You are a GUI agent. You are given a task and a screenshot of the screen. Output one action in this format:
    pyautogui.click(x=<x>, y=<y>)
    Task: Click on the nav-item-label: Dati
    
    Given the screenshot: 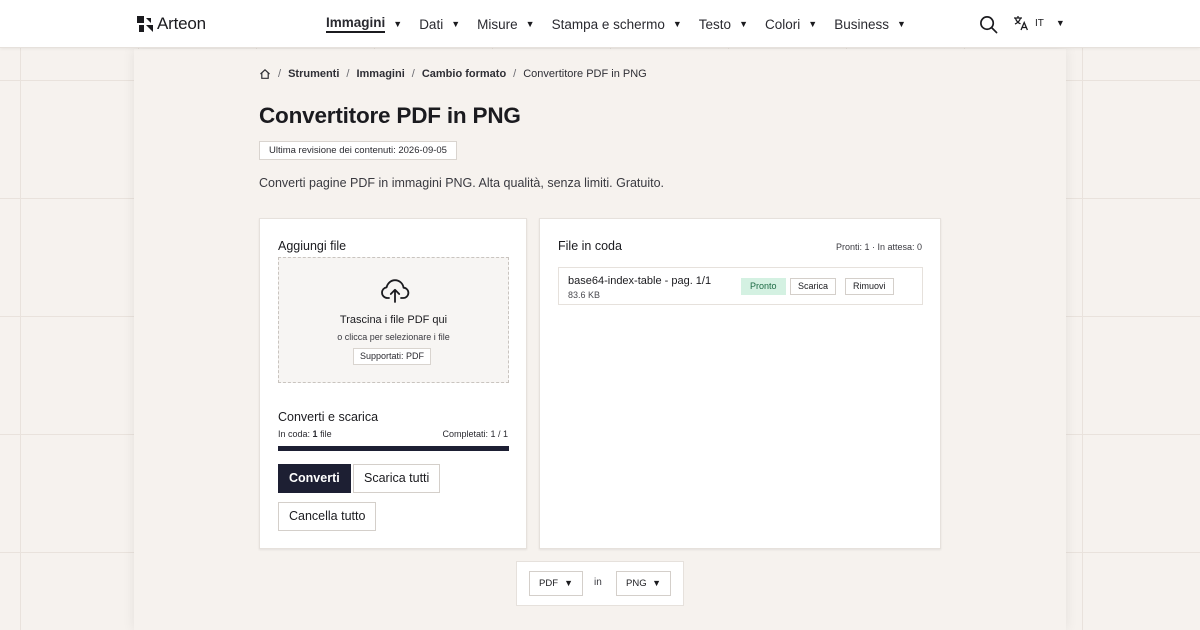 What is the action you would take?
    pyautogui.click(x=431, y=24)
    